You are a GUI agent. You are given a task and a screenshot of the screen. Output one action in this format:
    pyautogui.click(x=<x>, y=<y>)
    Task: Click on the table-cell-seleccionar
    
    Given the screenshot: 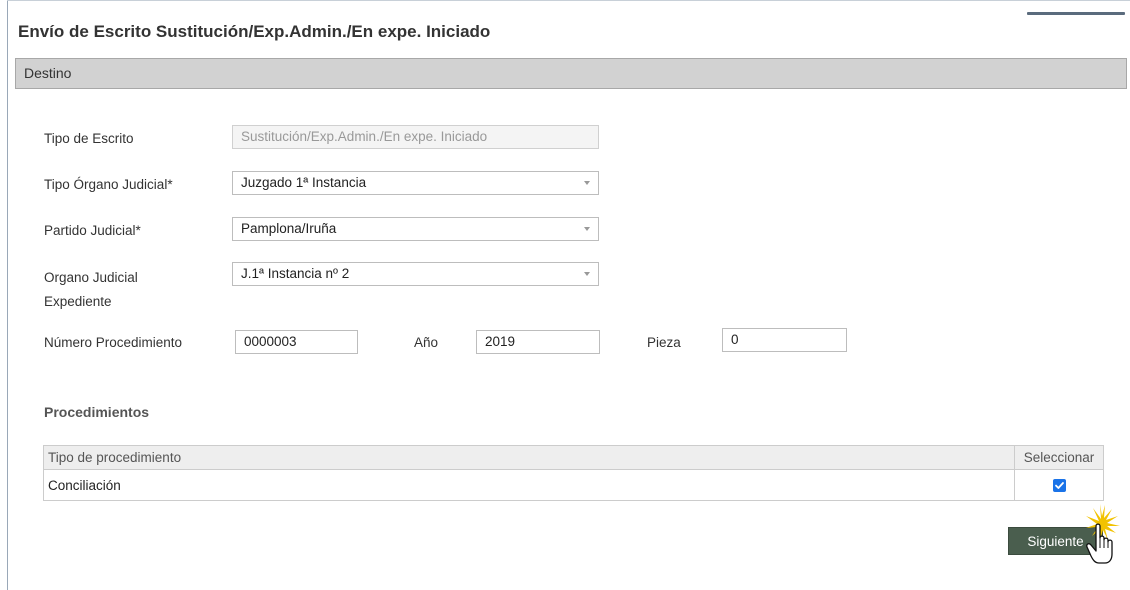 What is the action you would take?
    pyautogui.click(x=1059, y=485)
    